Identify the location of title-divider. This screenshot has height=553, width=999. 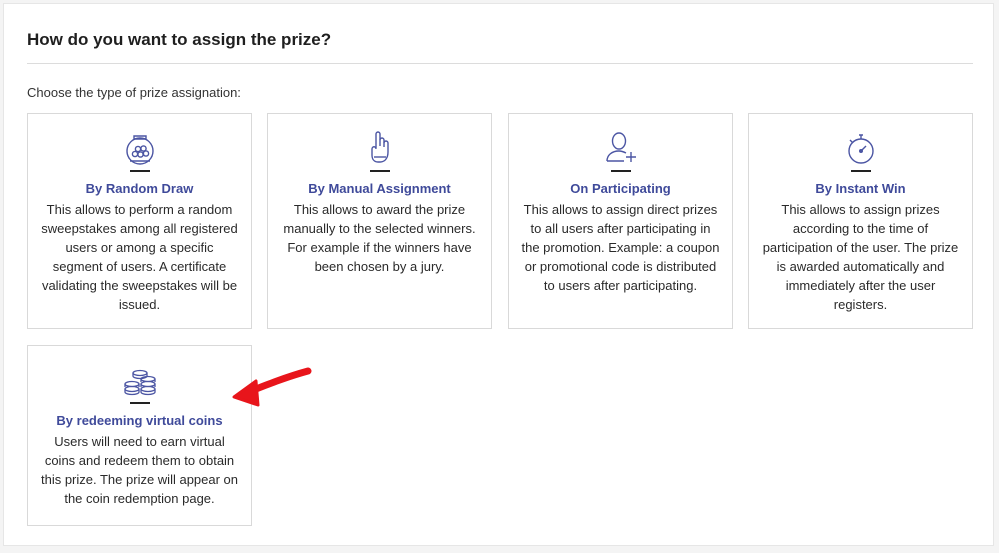
(500, 63).